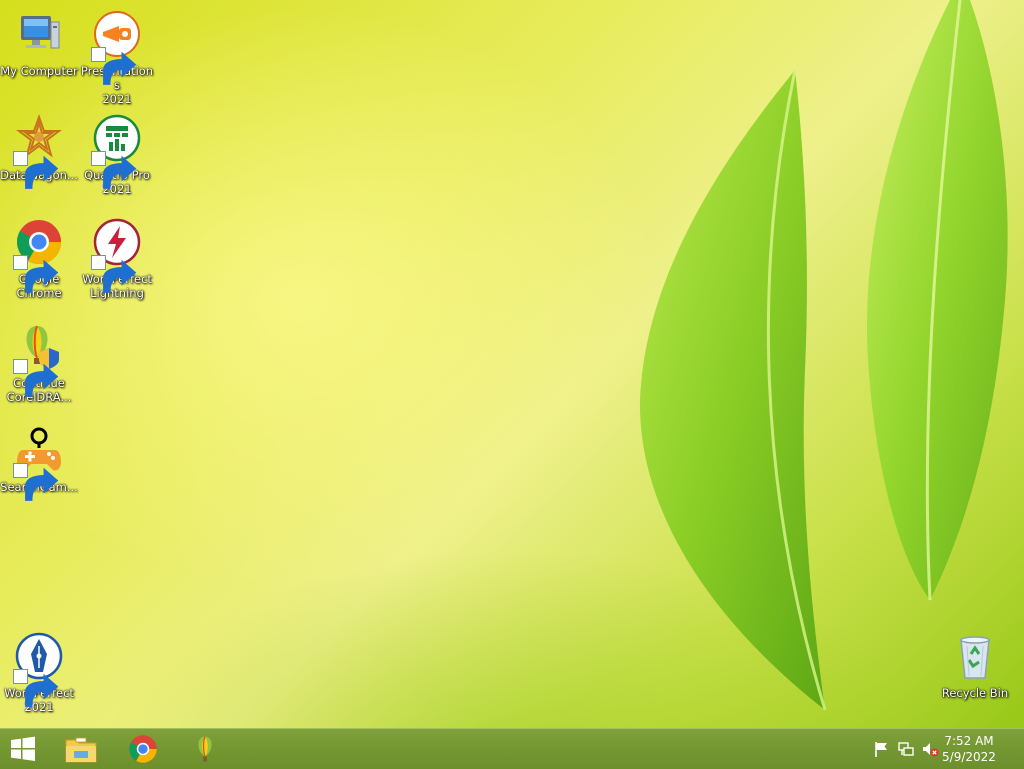 The height and width of the screenshot is (769, 1024). Describe the element at coordinates (969, 741) in the screenshot. I see `clock-time: 7:52 AM` at that location.